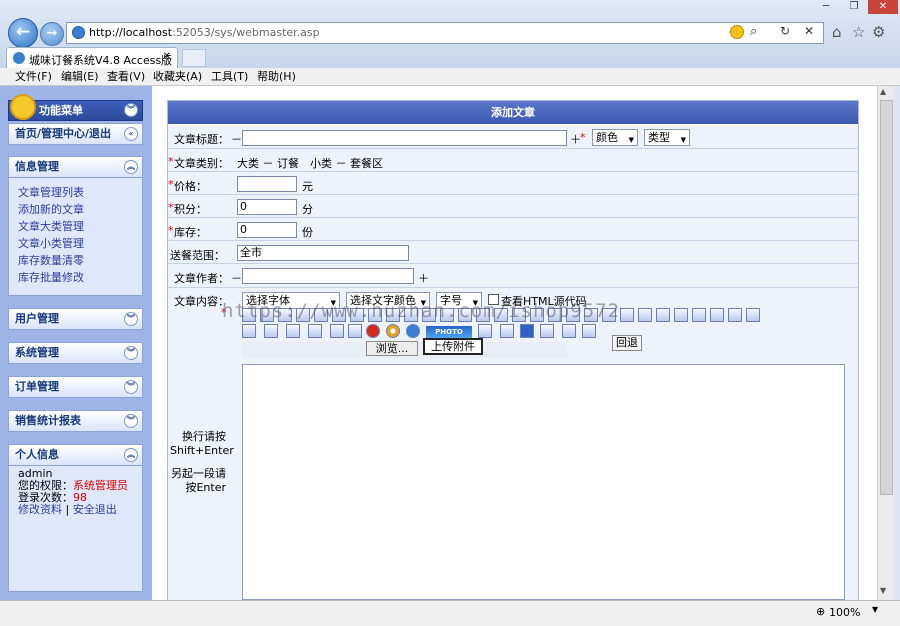 The image size is (900, 626). Describe the element at coordinates (627, 315) in the screenshot. I see `subscript-icon` at that location.